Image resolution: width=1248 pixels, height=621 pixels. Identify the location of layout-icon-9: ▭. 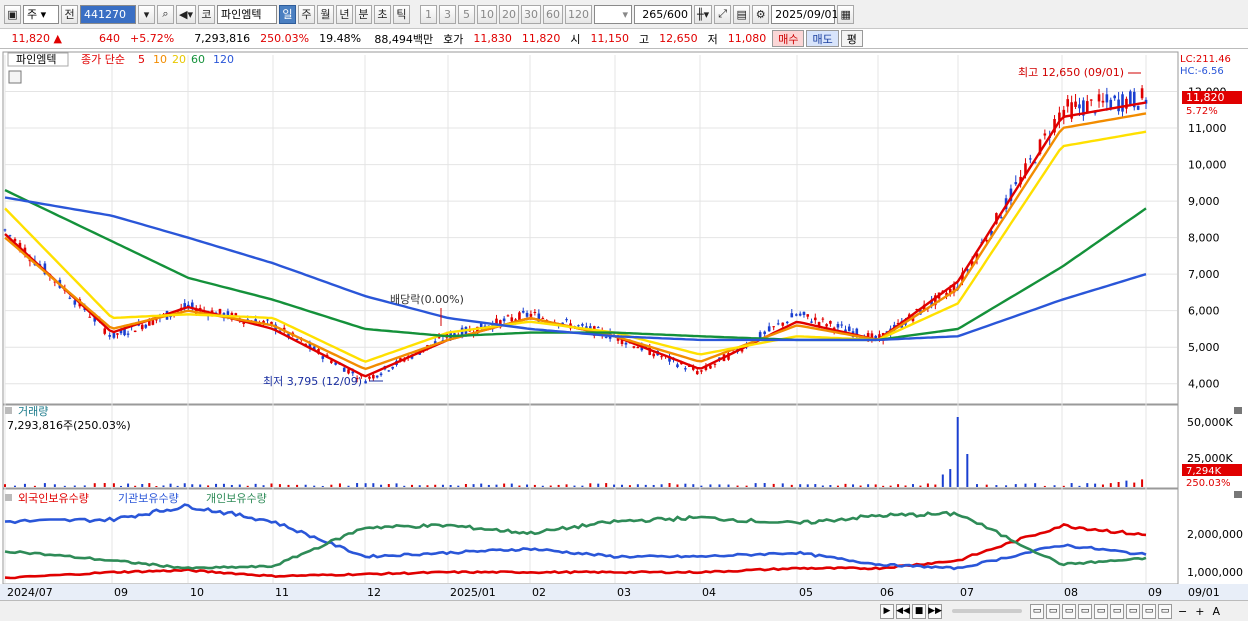
(1165, 611).